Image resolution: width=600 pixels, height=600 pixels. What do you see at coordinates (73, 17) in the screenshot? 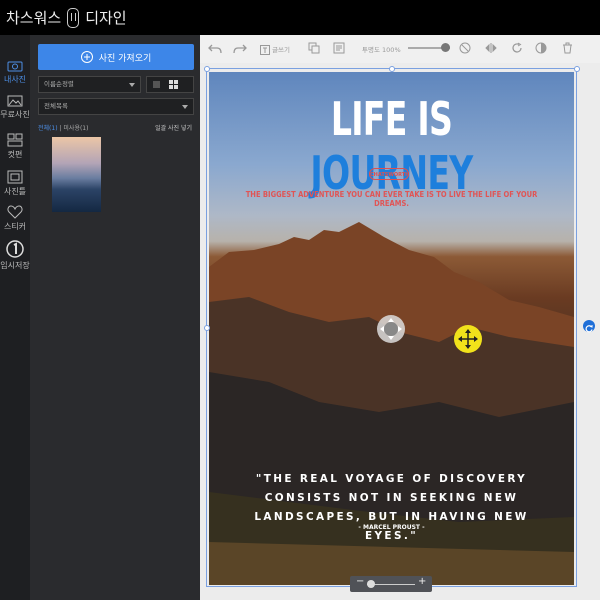
I see `app-logo-icon` at bounding box center [73, 17].